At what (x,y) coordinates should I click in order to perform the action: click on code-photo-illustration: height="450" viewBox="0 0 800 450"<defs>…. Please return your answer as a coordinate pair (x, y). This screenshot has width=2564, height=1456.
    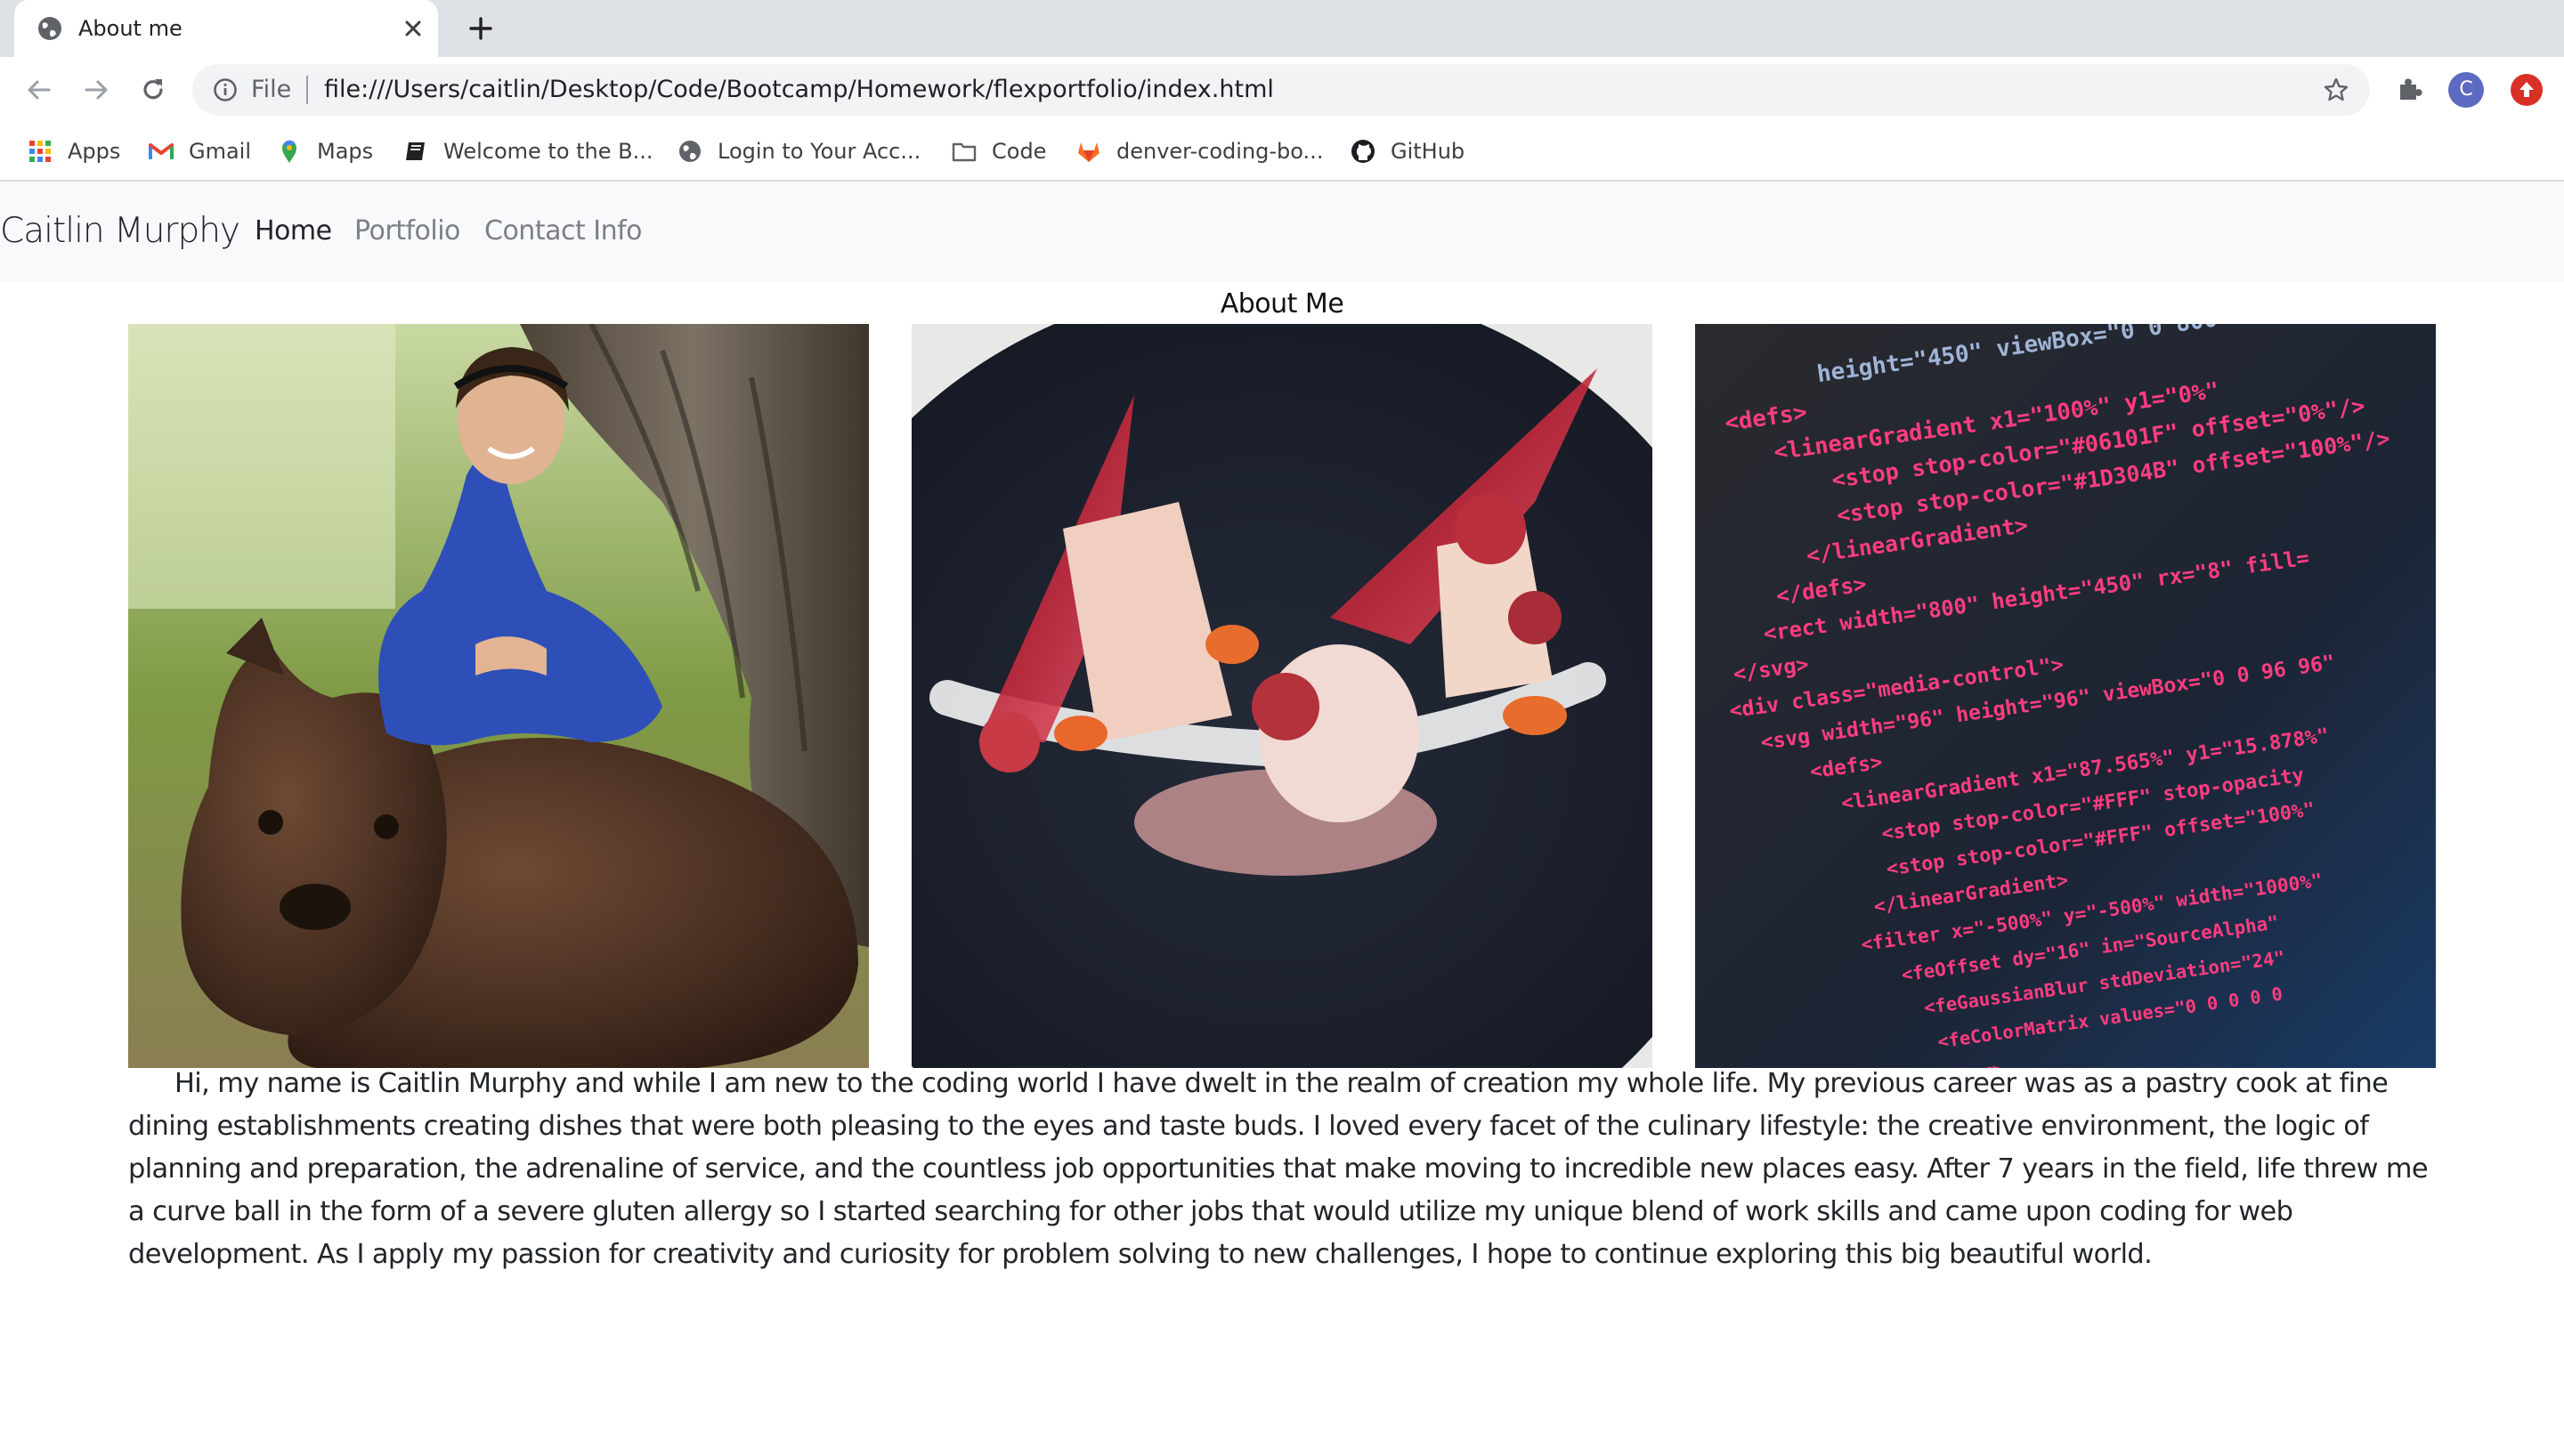
    Looking at the image, I should click on (2065, 696).